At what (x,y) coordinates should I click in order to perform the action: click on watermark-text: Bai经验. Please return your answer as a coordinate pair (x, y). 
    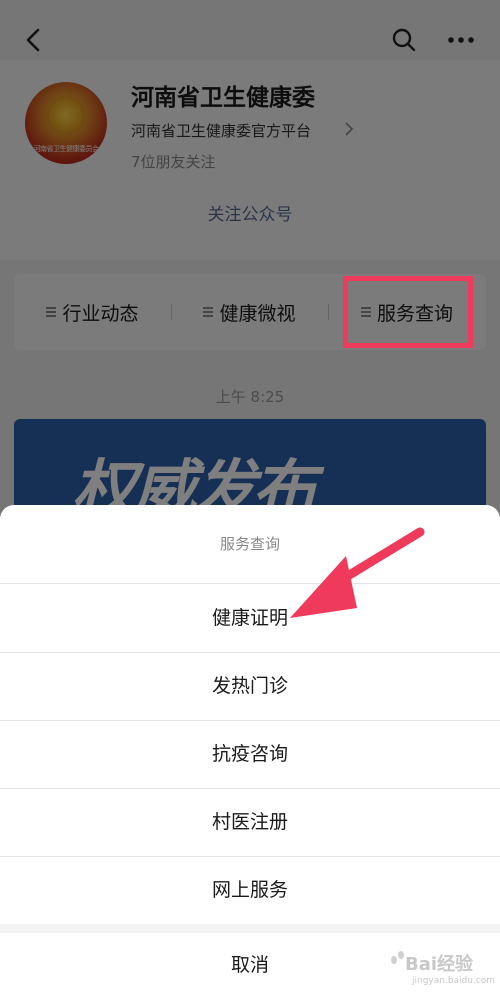
    Looking at the image, I should click on (439, 964).